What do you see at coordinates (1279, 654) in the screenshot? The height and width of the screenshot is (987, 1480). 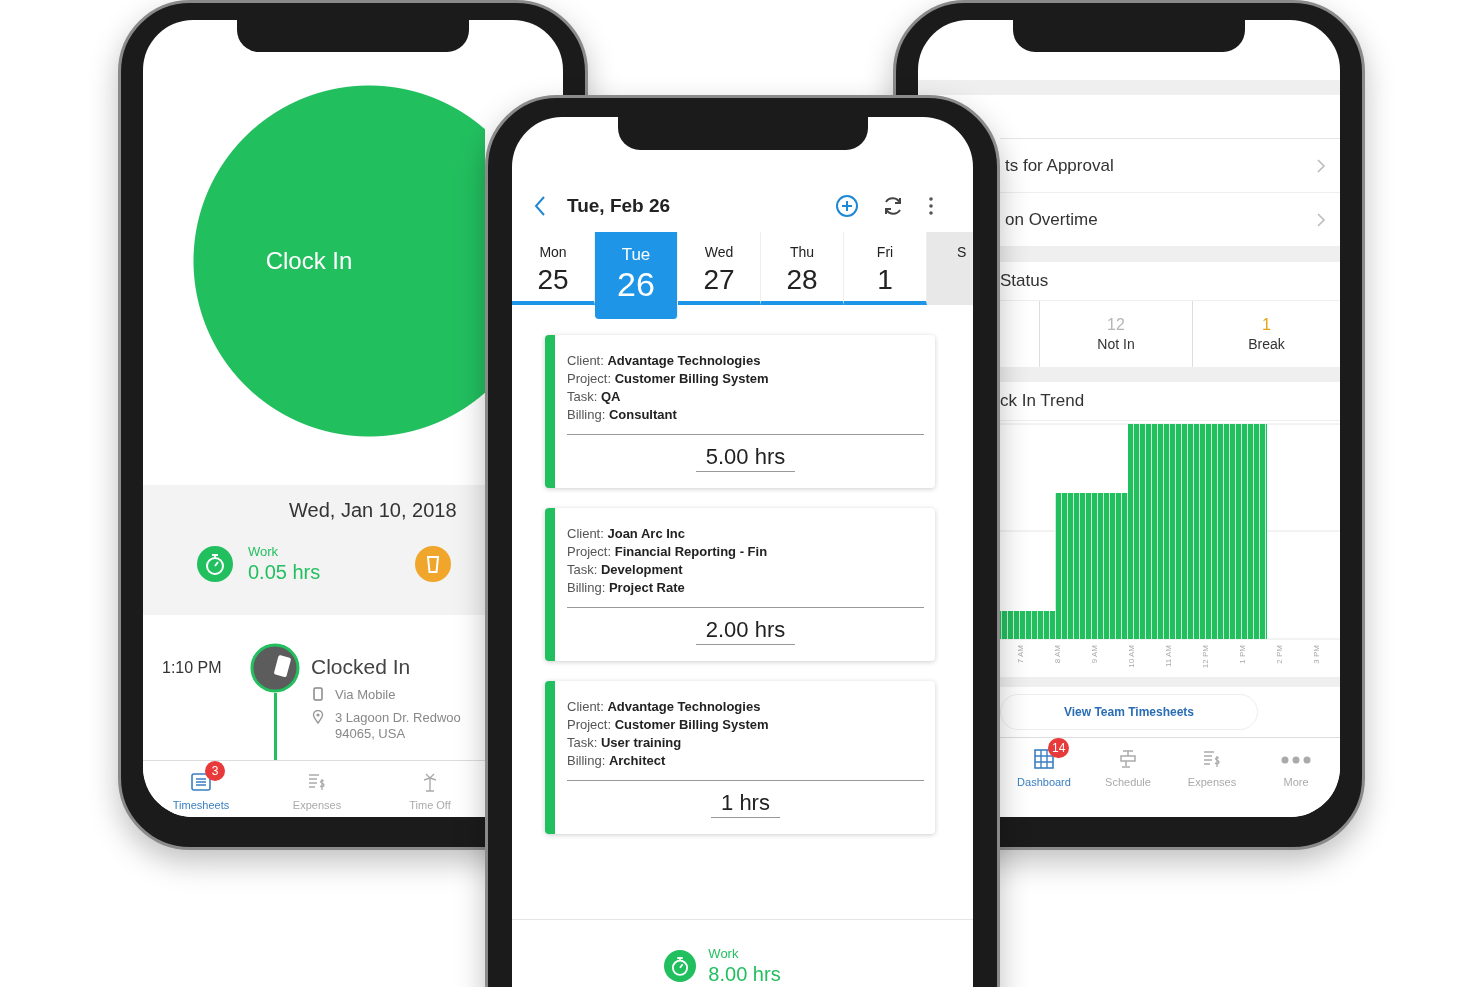 I see `axis-label: 2 PM` at bounding box center [1279, 654].